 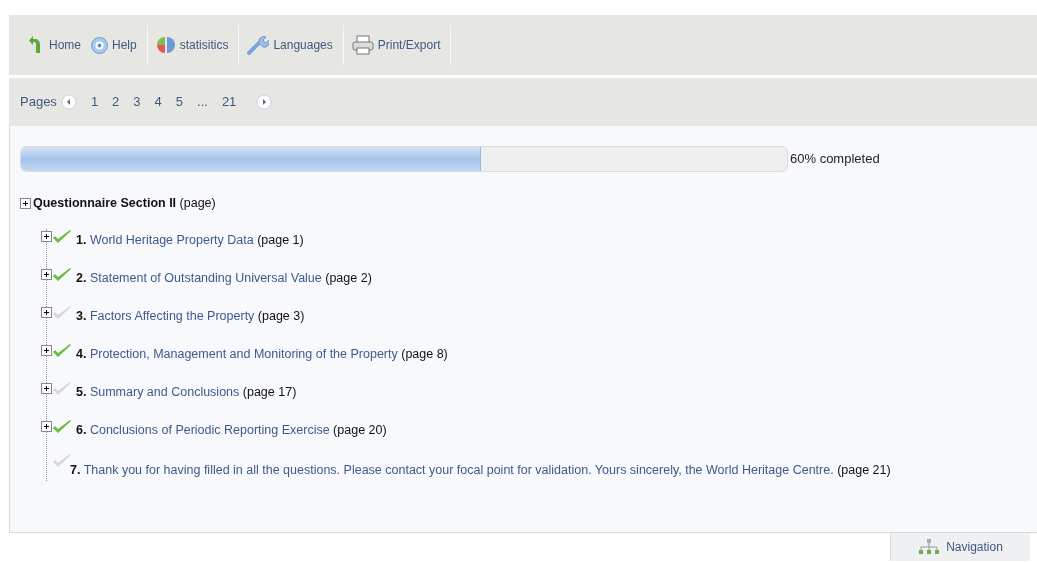 What do you see at coordinates (835, 159) in the screenshot?
I see `progress-reading: 60% completed` at bounding box center [835, 159].